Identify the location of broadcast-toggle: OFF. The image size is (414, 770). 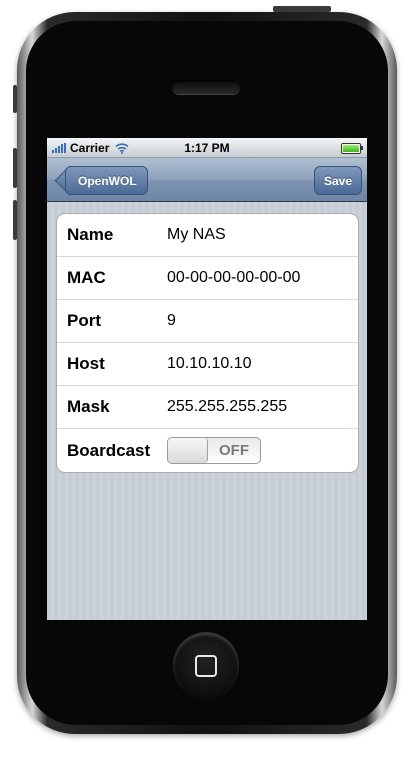
(214, 450).